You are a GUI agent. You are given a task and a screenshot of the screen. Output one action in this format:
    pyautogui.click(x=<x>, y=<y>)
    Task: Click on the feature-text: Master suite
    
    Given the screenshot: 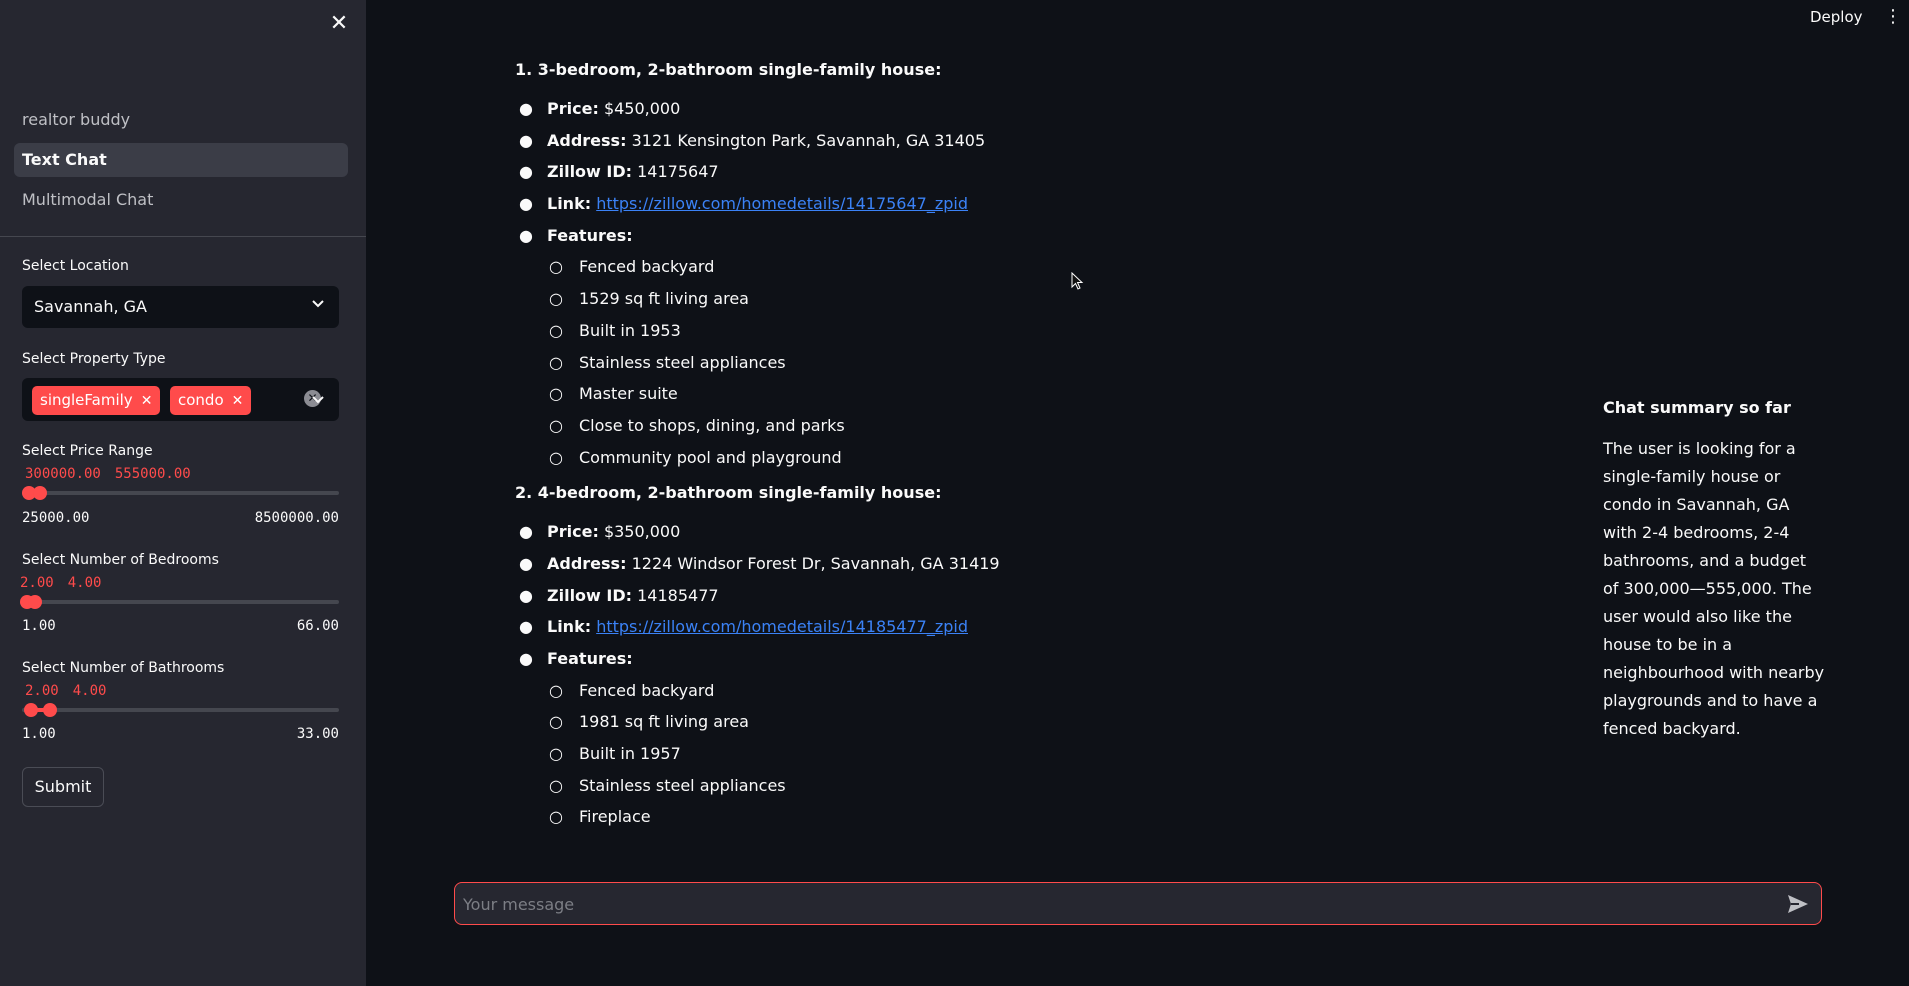 What is the action you would take?
    pyautogui.click(x=628, y=394)
    